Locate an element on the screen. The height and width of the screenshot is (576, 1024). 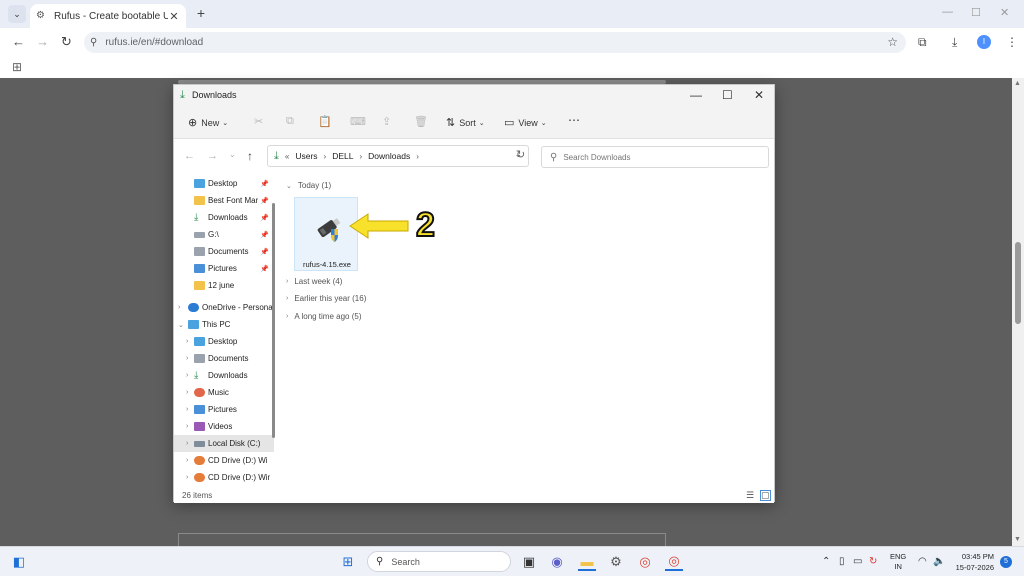
browser-tab: ⚙ Rufus - Create bootable USB dr ✕ is located at coordinates (108, 16).